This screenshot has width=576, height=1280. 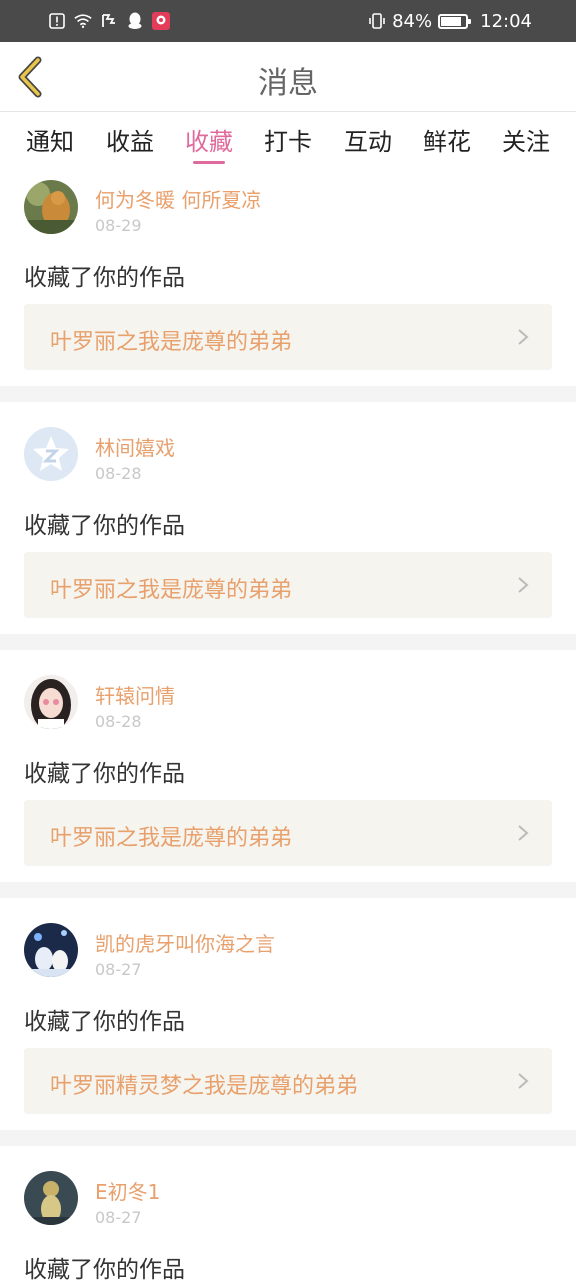 I want to click on page-title: 消息, so click(x=288, y=83).